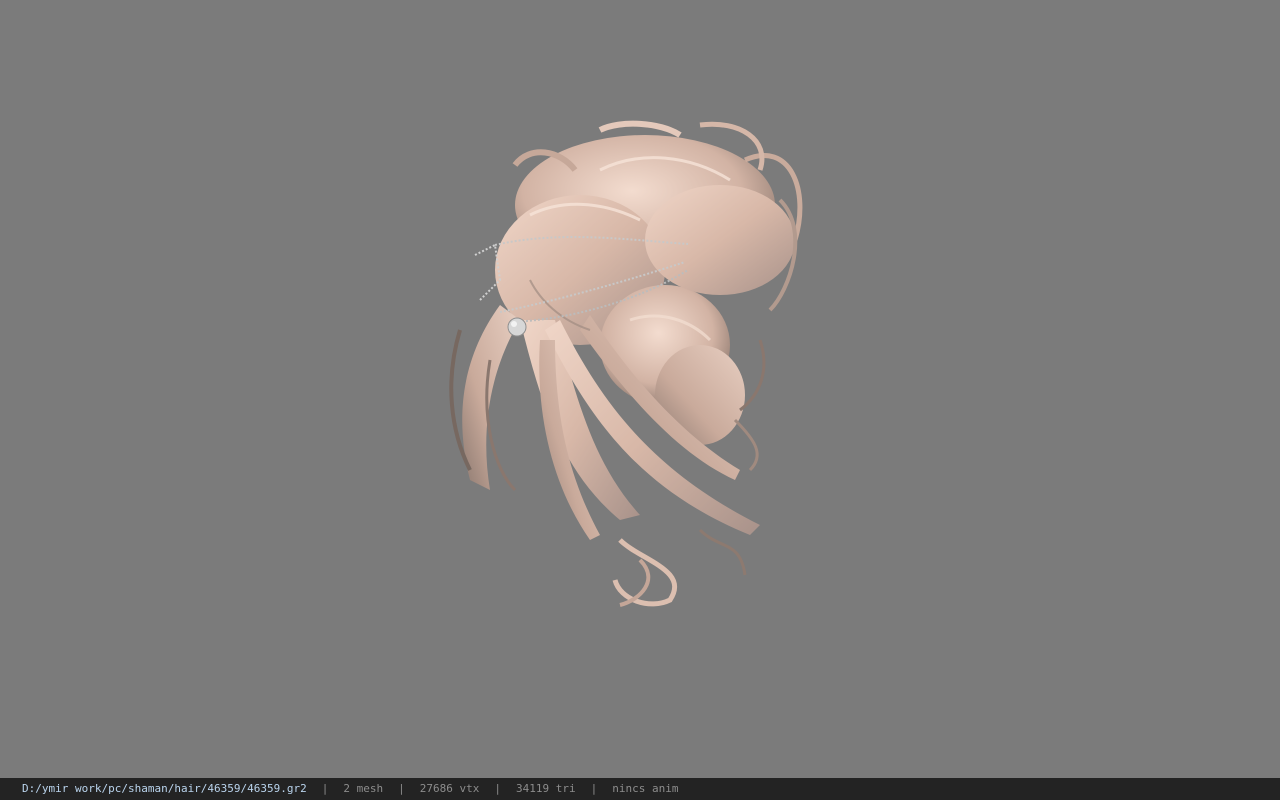 The width and height of the screenshot is (1280, 800). Describe the element at coordinates (645, 788) in the screenshot. I see `animation-status: nincs anim` at that location.